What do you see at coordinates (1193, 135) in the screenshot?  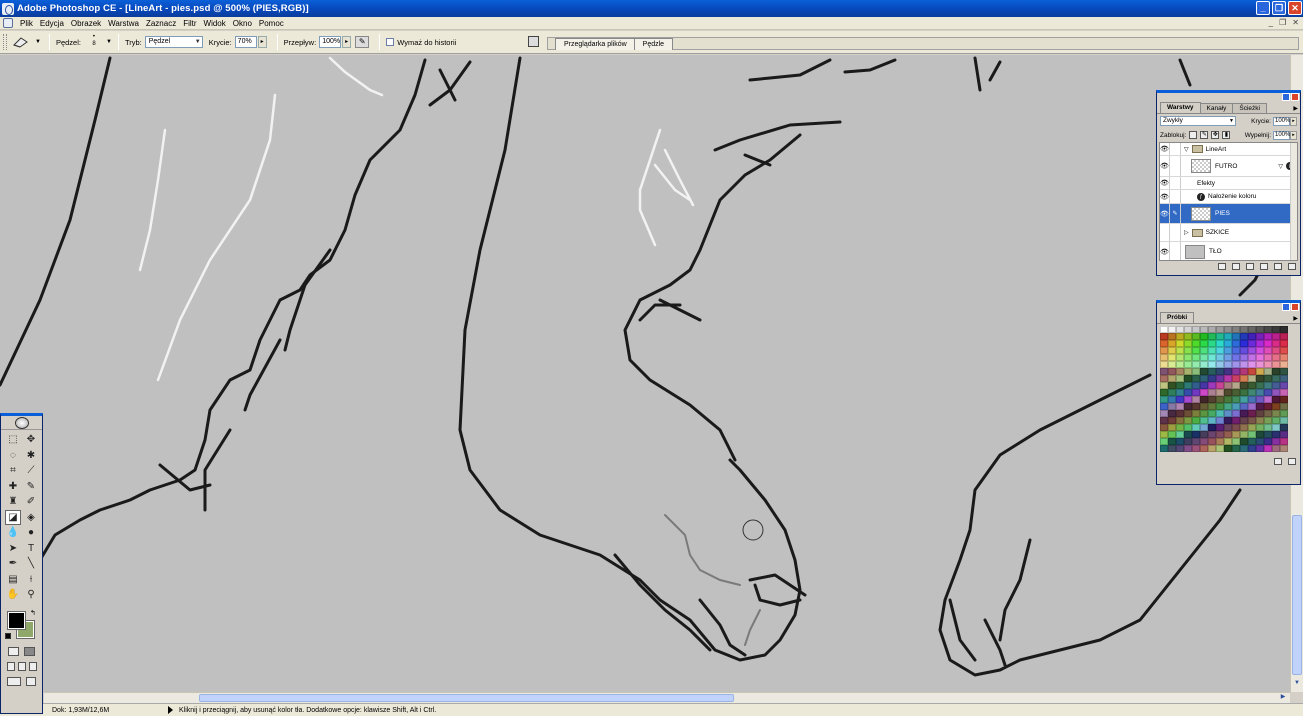 I see `lock-transparency-icon` at bounding box center [1193, 135].